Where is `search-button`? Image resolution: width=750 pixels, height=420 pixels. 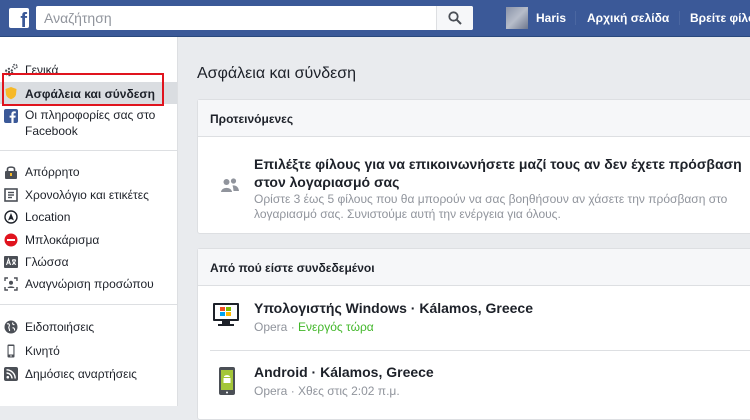
search-button is located at coordinates (454, 18).